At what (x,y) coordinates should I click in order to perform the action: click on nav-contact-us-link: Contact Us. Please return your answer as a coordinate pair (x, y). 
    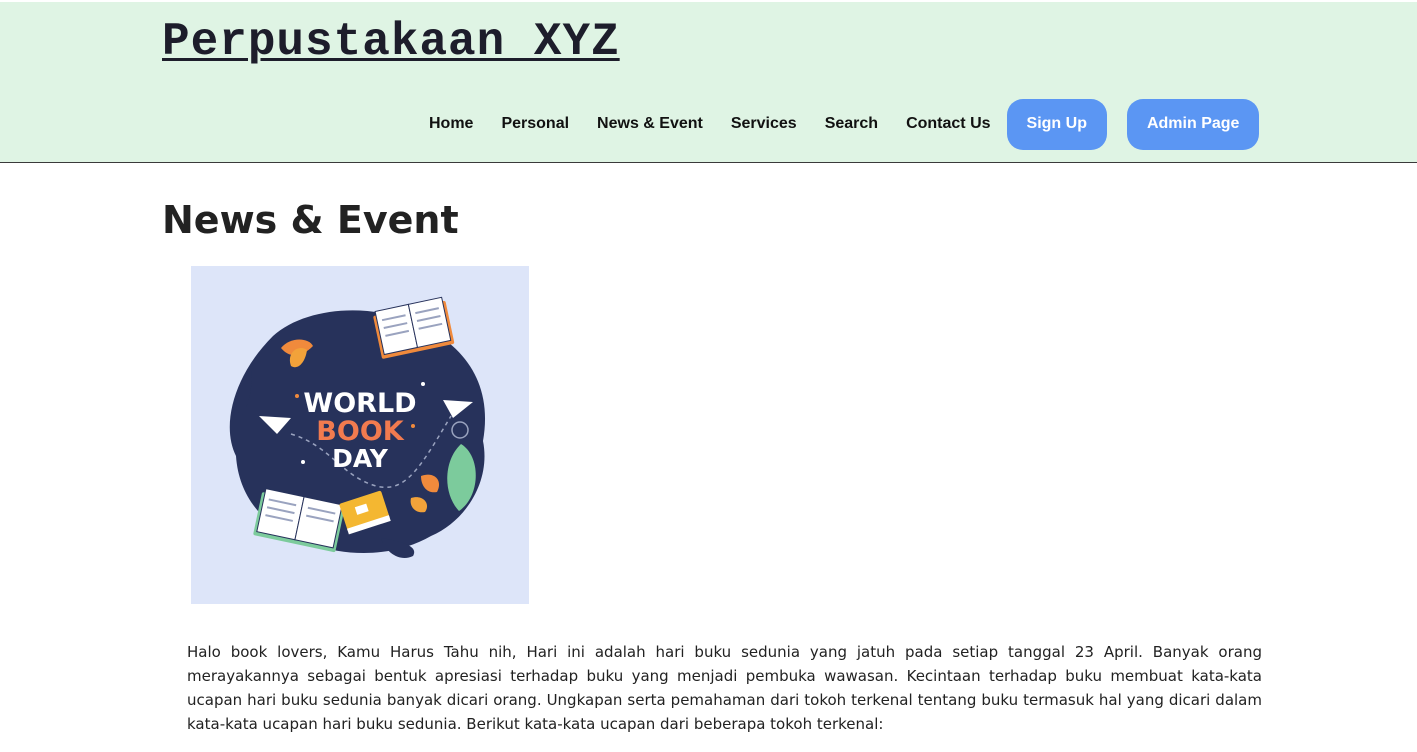
    Looking at the image, I should click on (948, 124).